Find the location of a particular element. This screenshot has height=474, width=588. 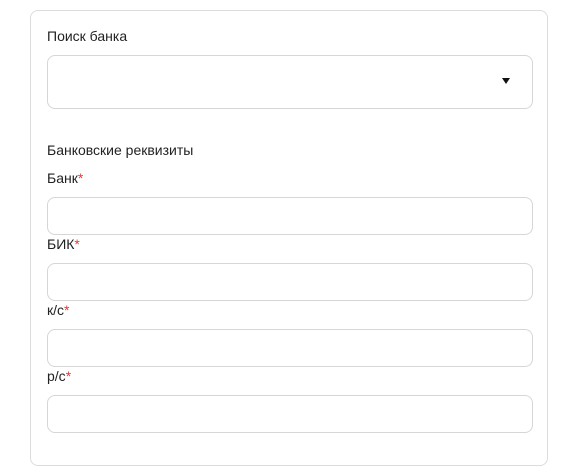

corr-account-field-label: к/с* is located at coordinates (58, 310).